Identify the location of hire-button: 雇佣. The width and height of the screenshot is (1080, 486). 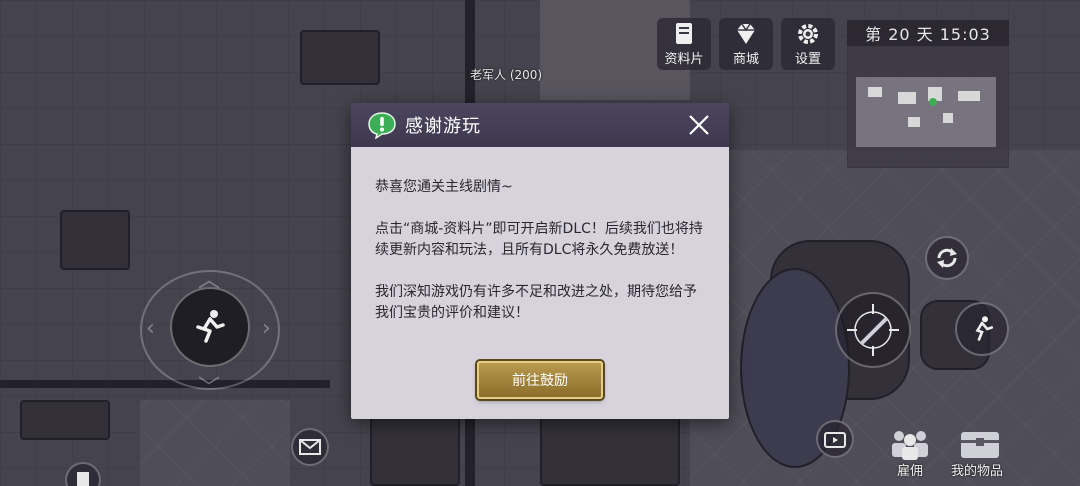
(910, 452).